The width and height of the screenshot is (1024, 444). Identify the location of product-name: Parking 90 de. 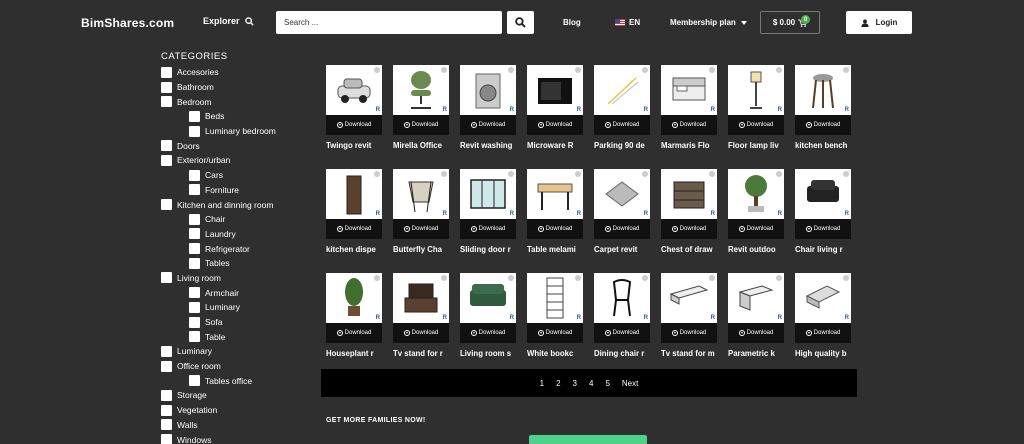
(621, 145).